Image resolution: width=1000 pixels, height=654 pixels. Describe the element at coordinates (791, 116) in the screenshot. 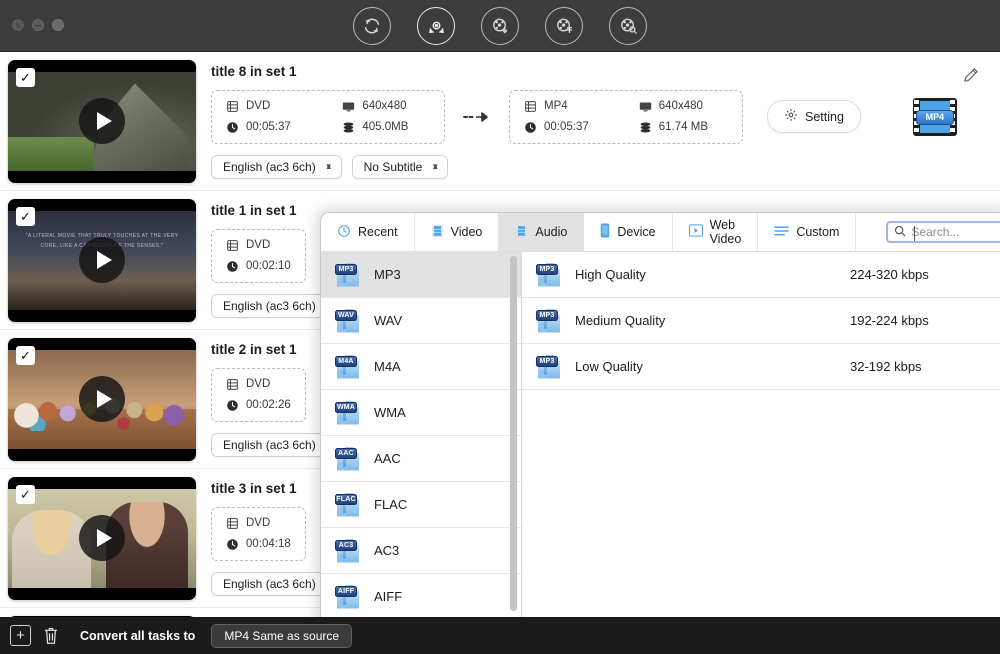

I see `gear-icon` at that location.